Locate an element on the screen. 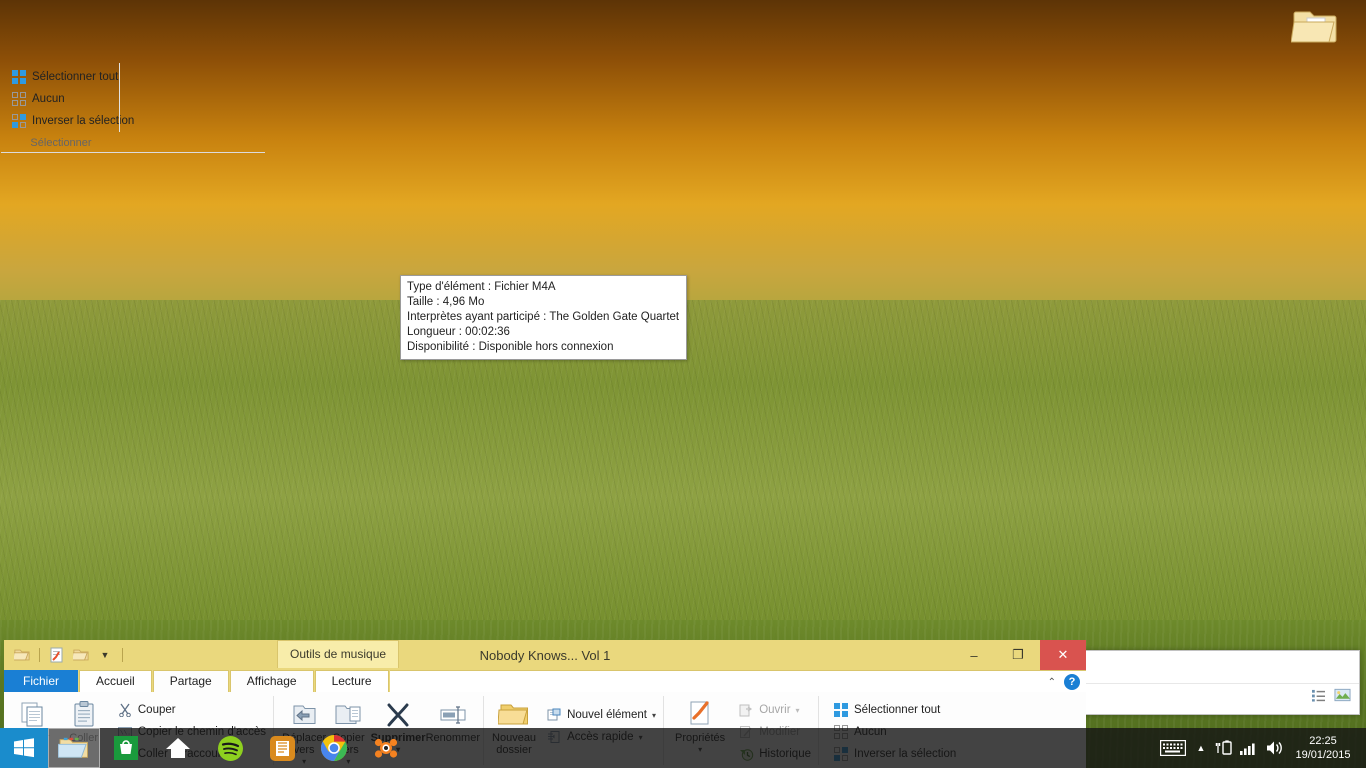 The width and height of the screenshot is (1366, 768). spotify-icon is located at coordinates (230, 748).